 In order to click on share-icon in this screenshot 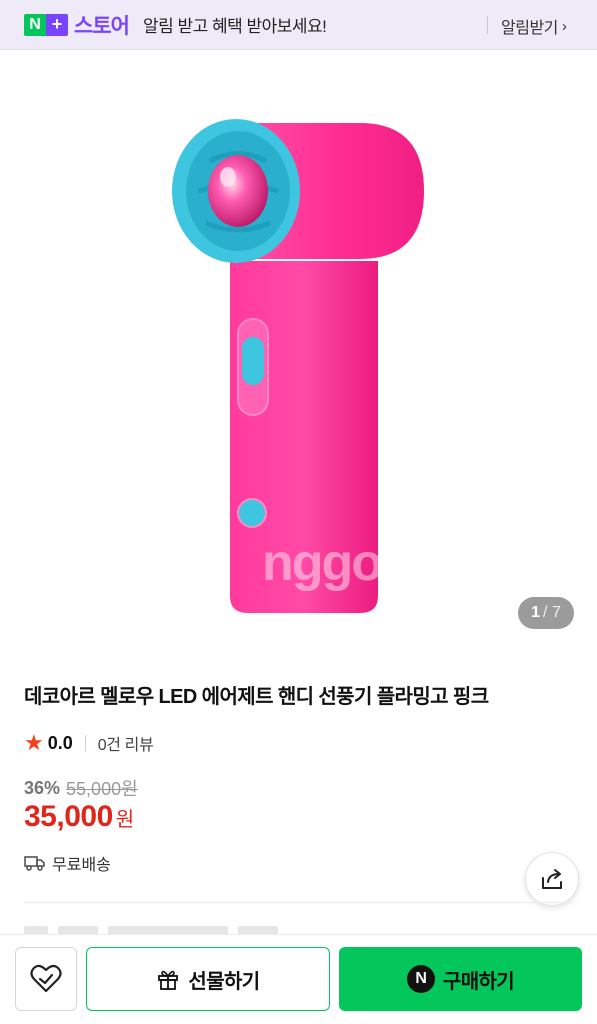, I will do `click(552, 879)`.